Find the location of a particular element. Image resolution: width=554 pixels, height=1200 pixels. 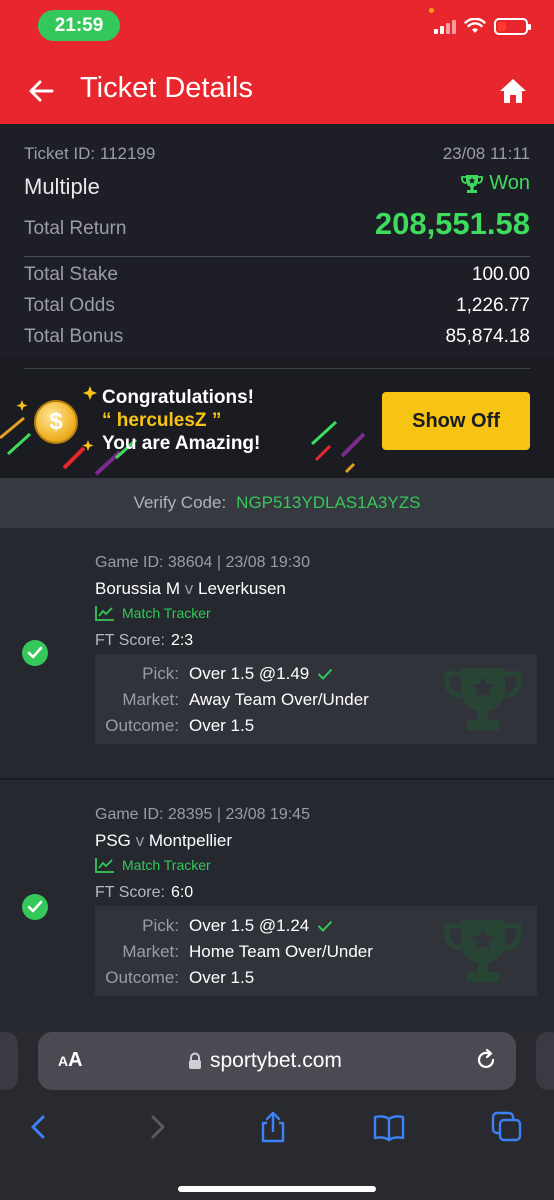

back-arrow-icon is located at coordinates (41, 91).